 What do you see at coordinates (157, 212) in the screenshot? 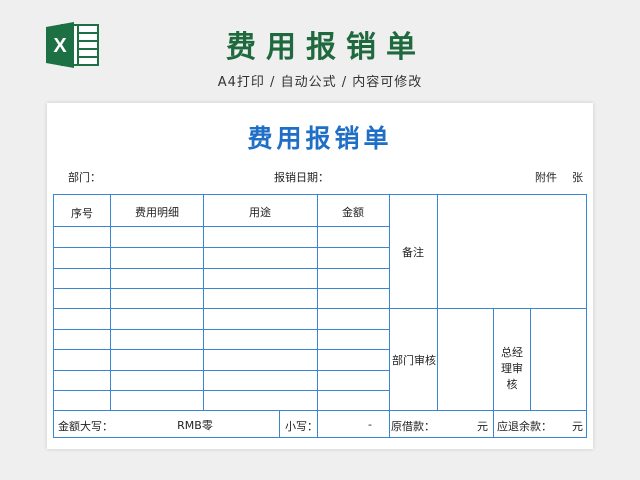
I see `header-detail: 费用明细` at bounding box center [157, 212].